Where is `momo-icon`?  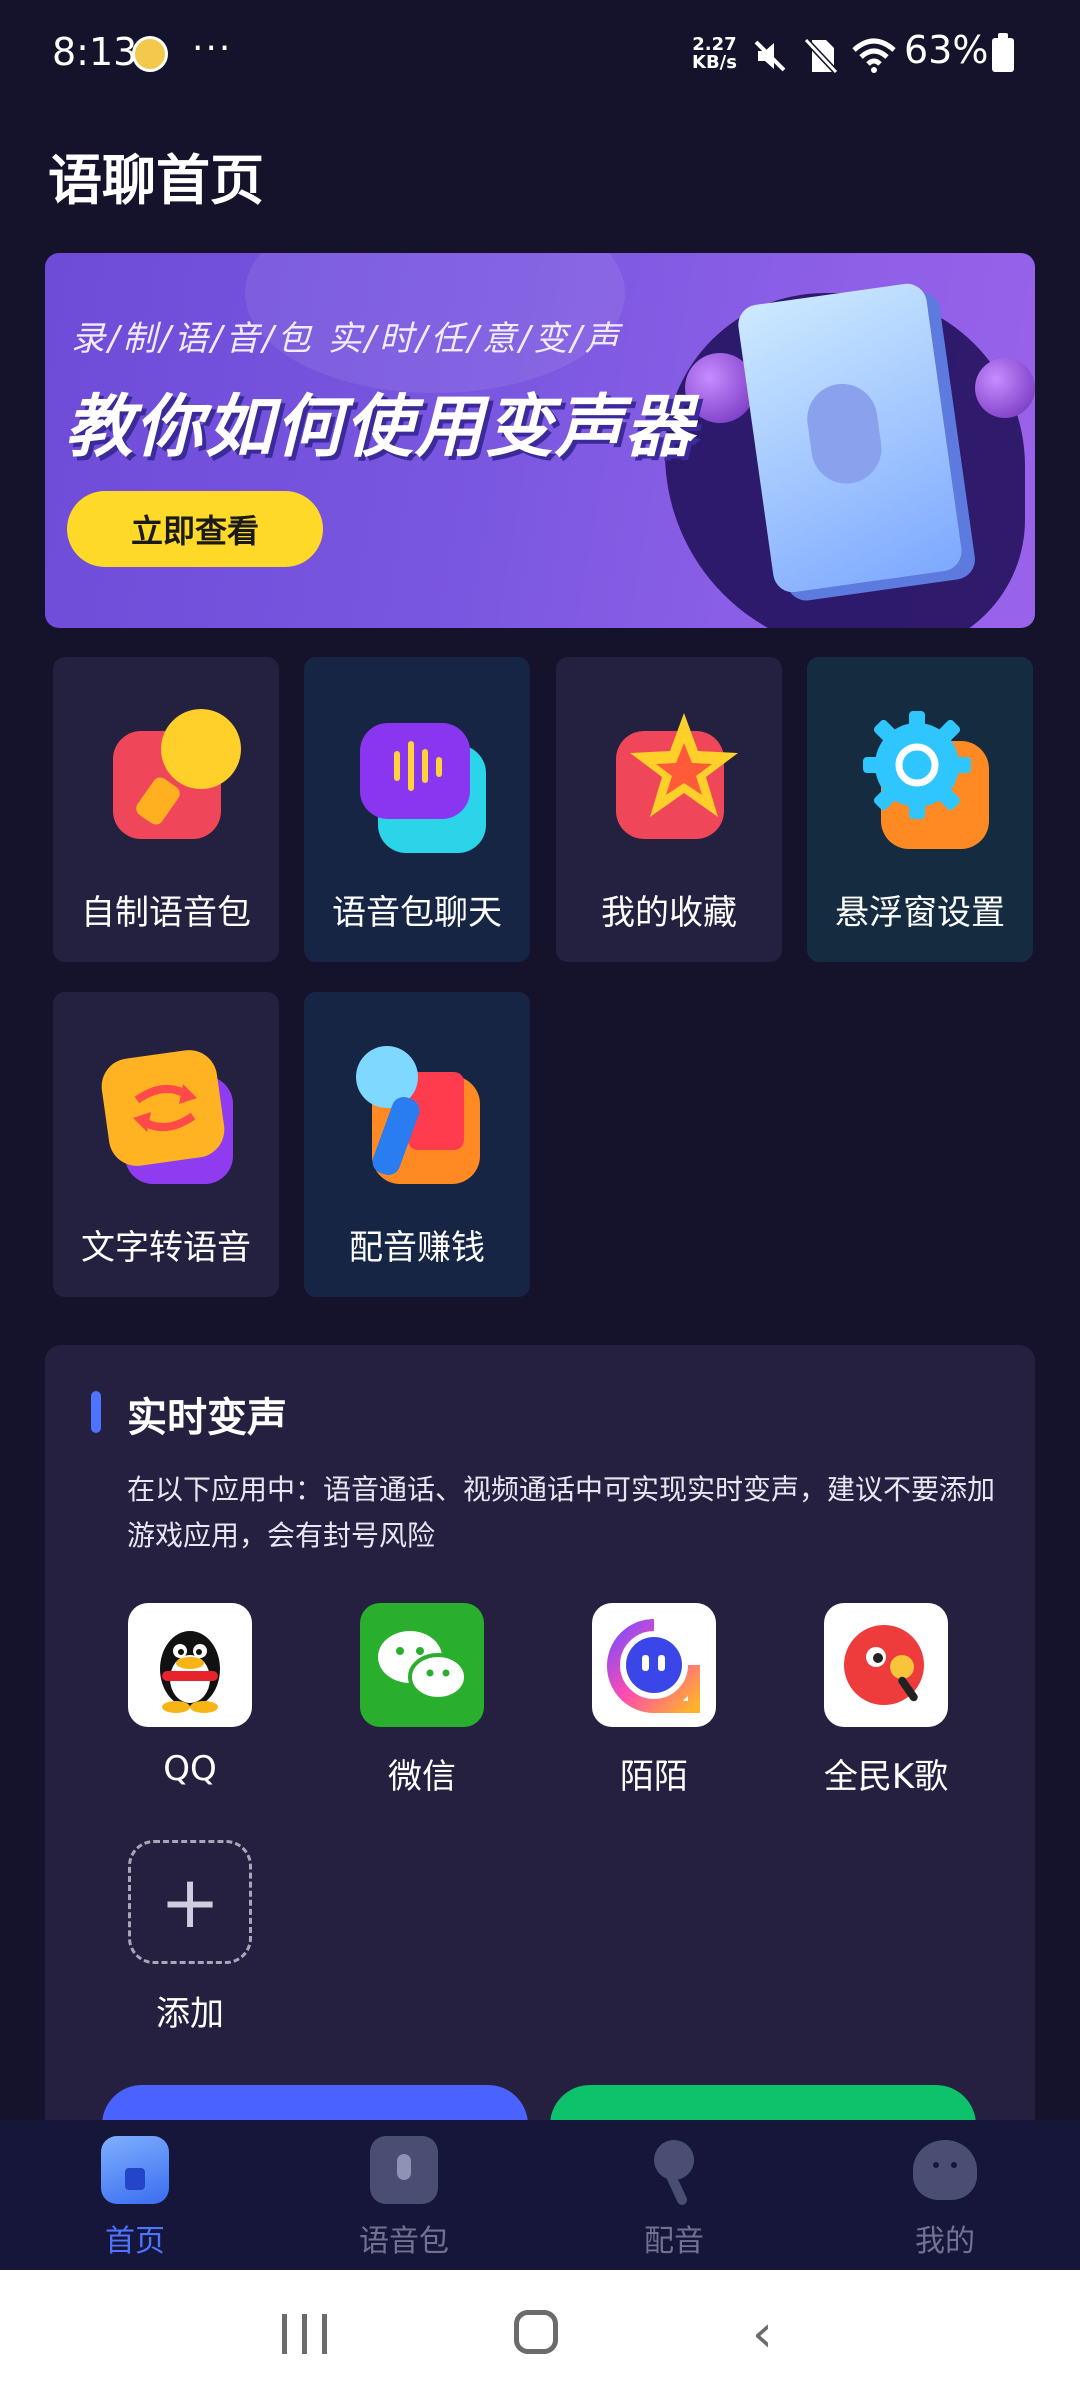 momo-icon is located at coordinates (654, 1665).